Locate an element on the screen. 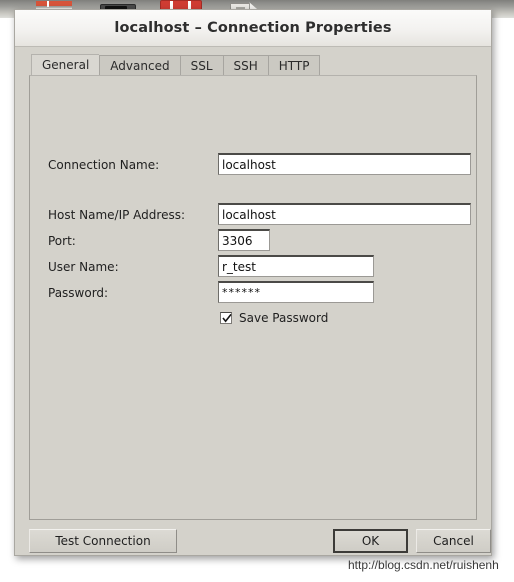 Image resolution: width=514 pixels, height=582 pixels. user-name-label-row: User Name: is located at coordinates (83, 267).